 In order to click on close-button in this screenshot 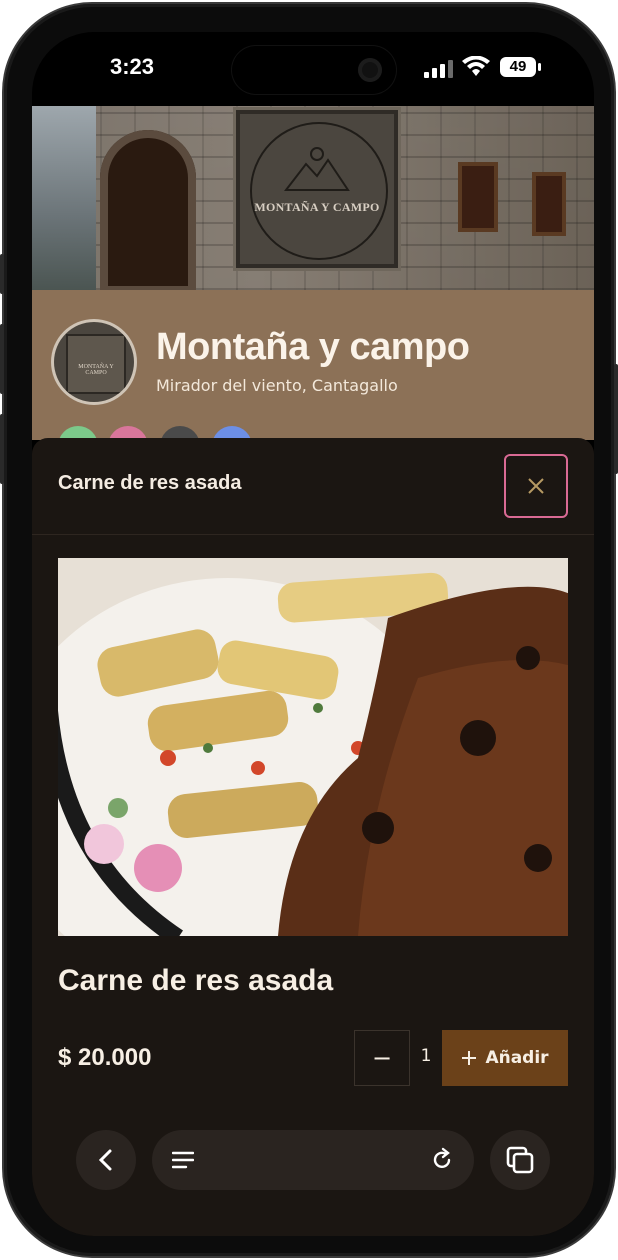, I will do `click(536, 486)`.